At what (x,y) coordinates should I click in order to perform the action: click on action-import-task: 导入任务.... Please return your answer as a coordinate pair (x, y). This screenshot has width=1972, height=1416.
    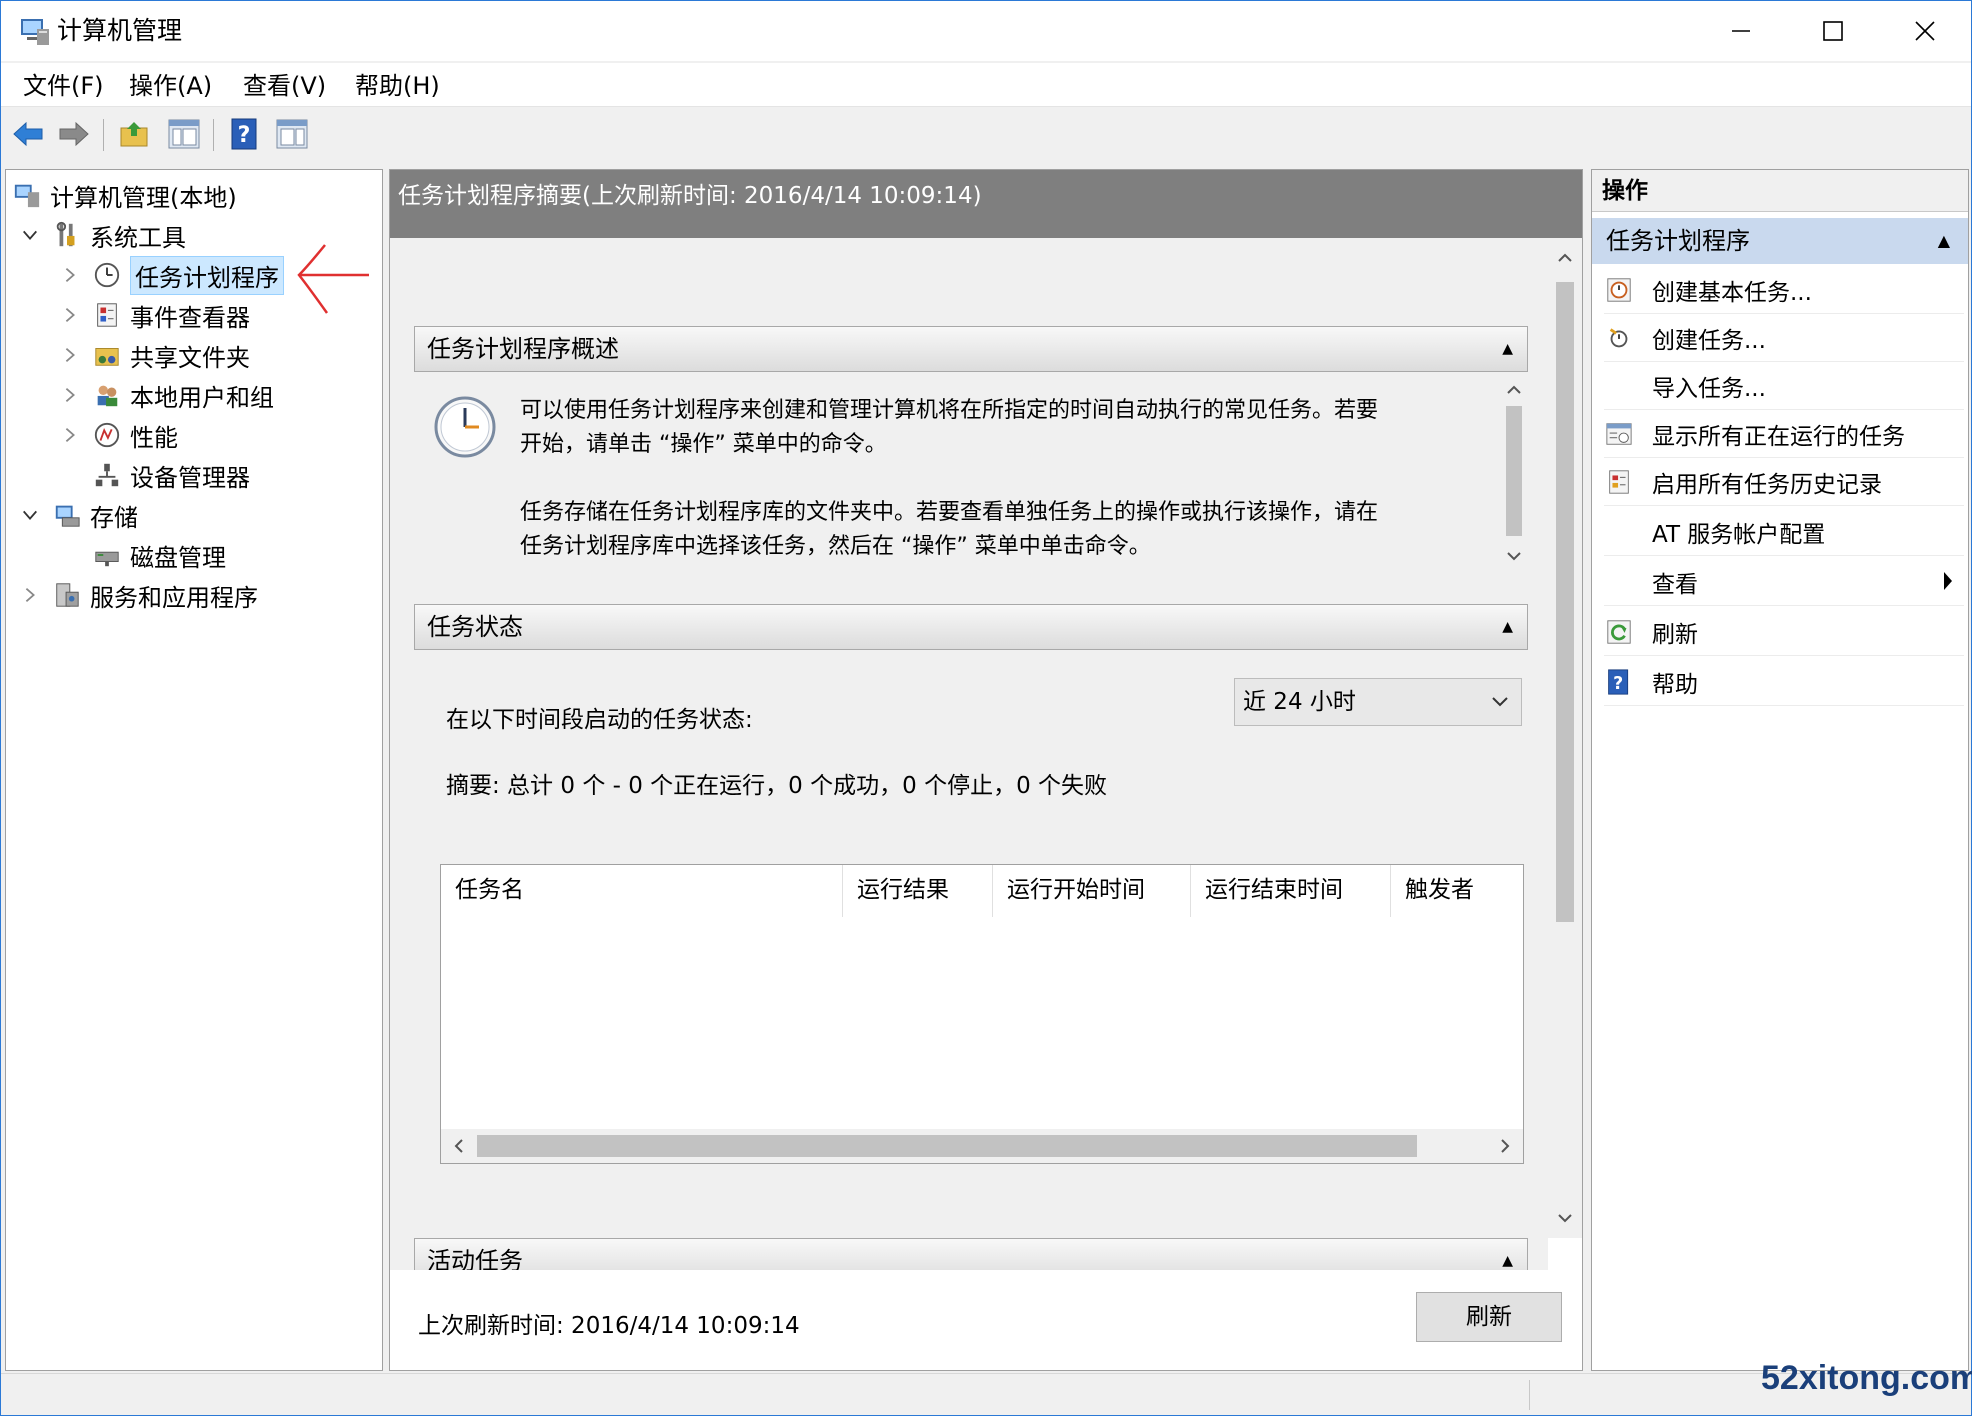
    Looking at the image, I should click on (1784, 386).